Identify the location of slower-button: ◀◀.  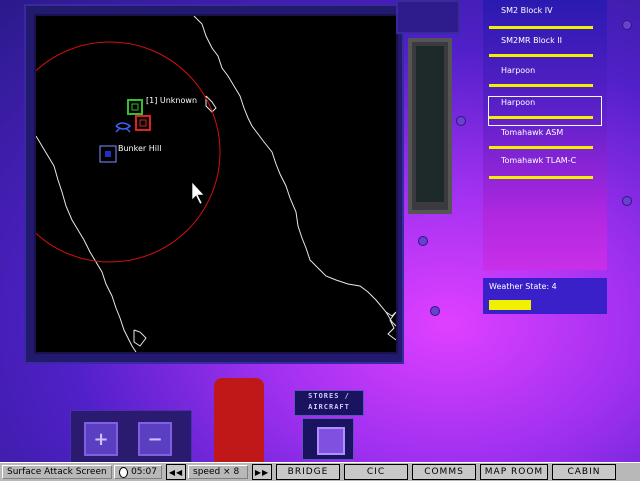
(176, 472).